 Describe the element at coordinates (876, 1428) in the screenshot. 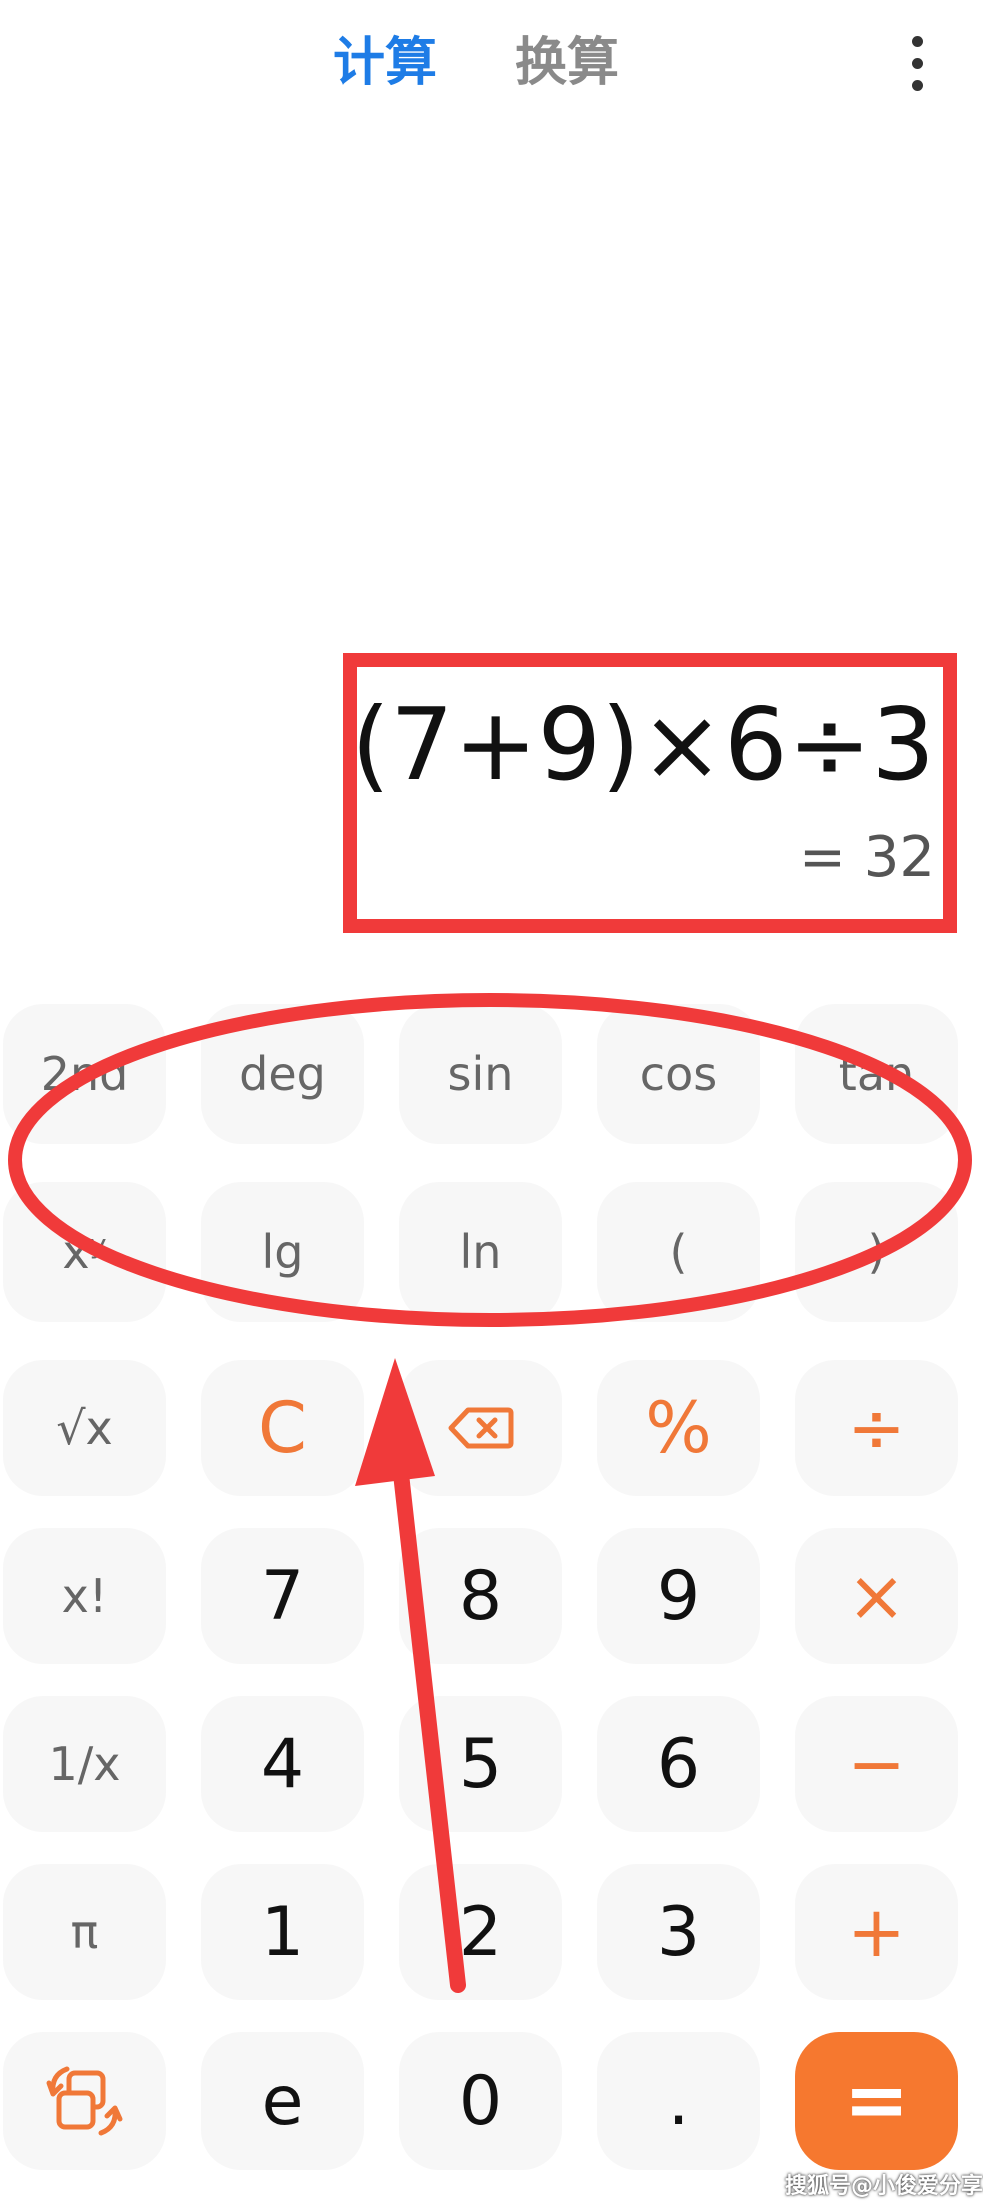

I see `key-divide: ÷` at that location.